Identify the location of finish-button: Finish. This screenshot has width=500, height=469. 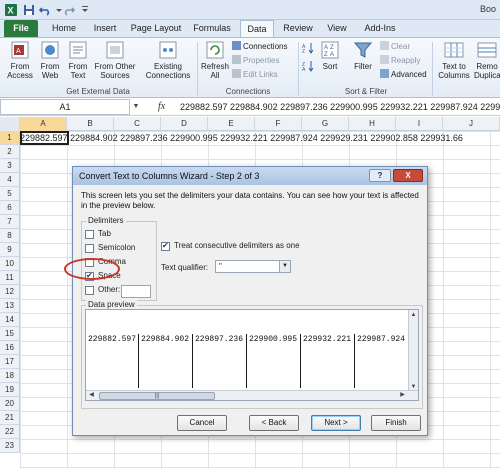
(396, 423).